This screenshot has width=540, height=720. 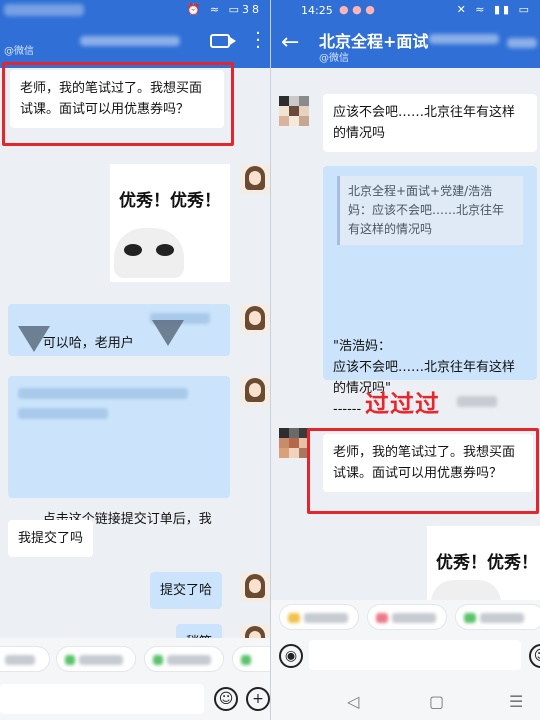 What do you see at coordinates (186, 590) in the screenshot?
I see `message-bubble: 提交了哈` at bounding box center [186, 590].